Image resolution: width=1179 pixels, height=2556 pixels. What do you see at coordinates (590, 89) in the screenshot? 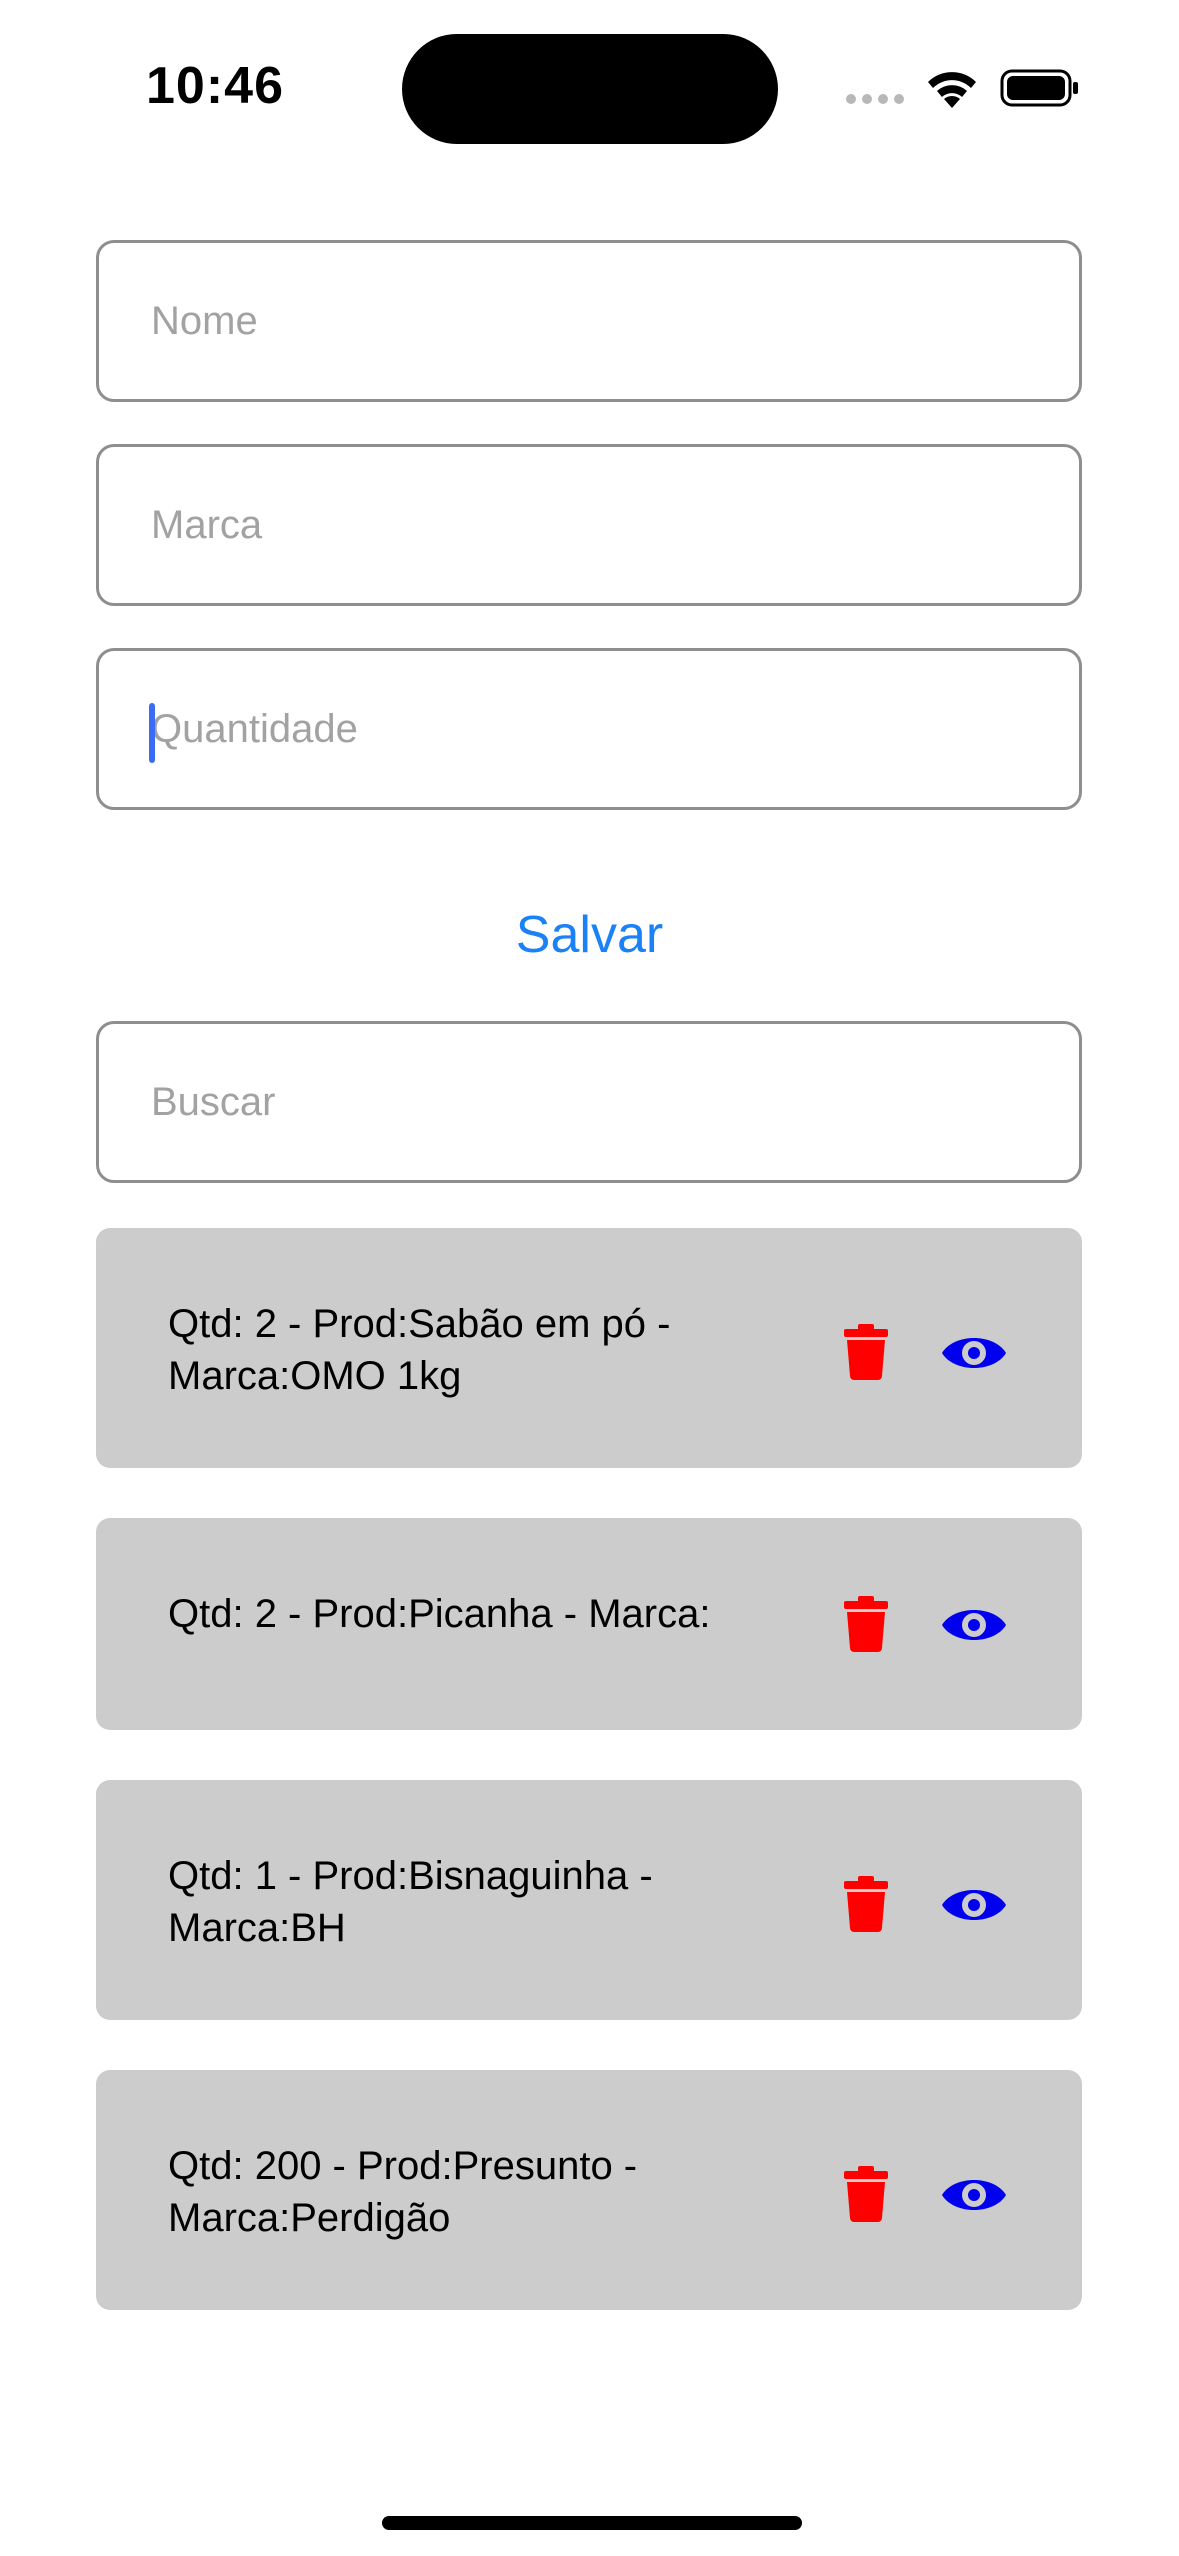
I see `dynamic-island` at bounding box center [590, 89].